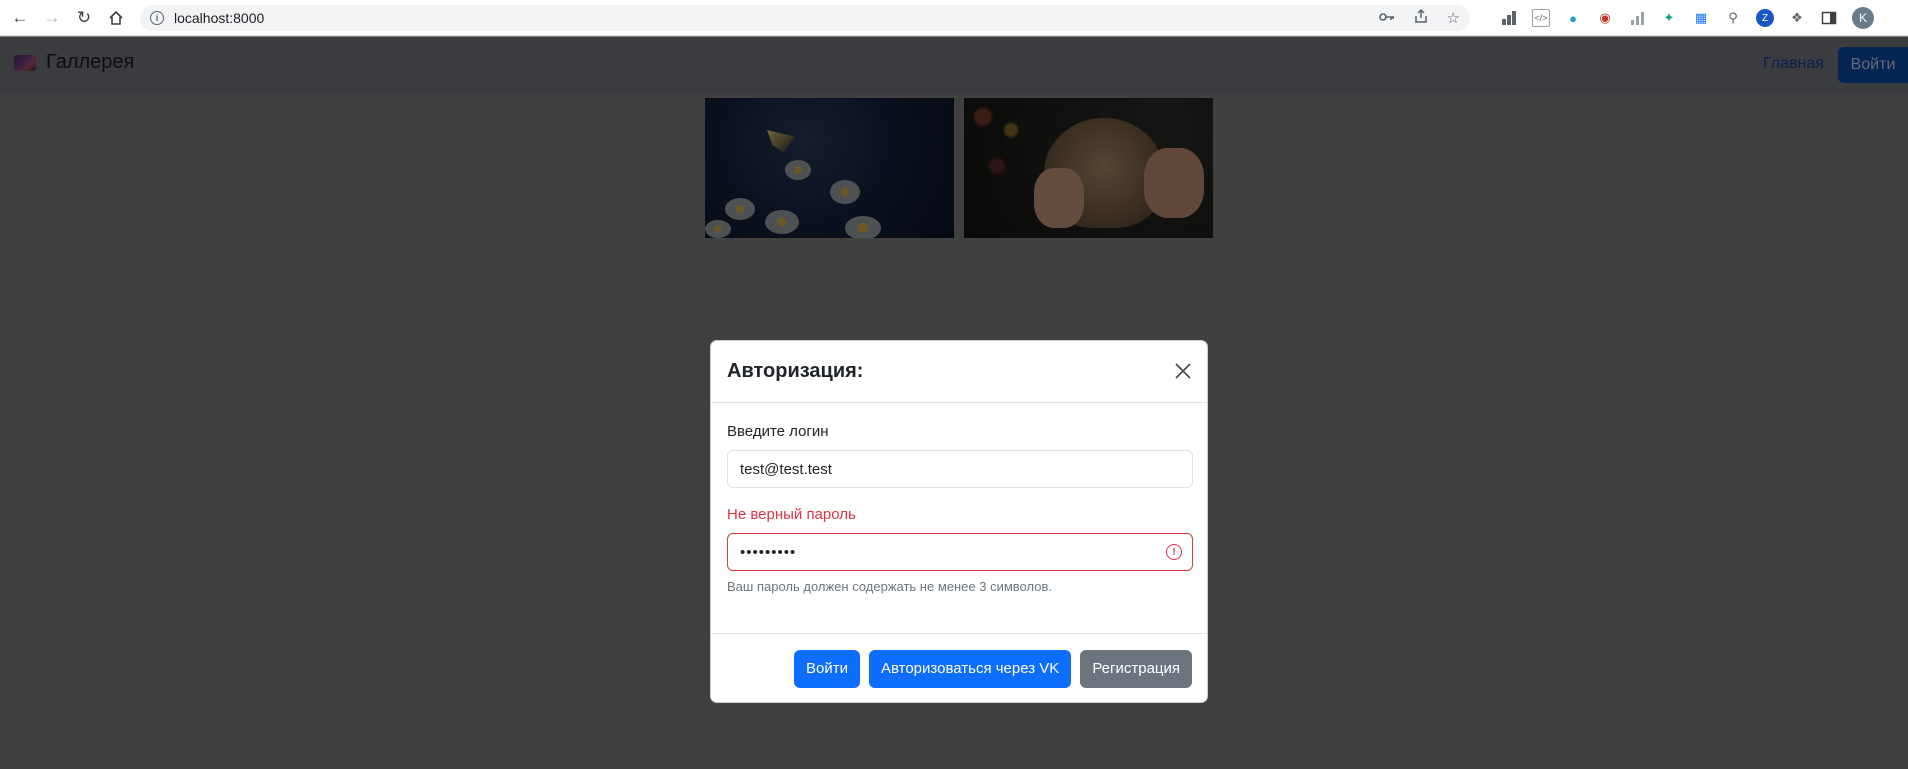 The image size is (1908, 769). Describe the element at coordinates (795, 371) in the screenshot. I see `modal-title: Авторизация:` at that location.